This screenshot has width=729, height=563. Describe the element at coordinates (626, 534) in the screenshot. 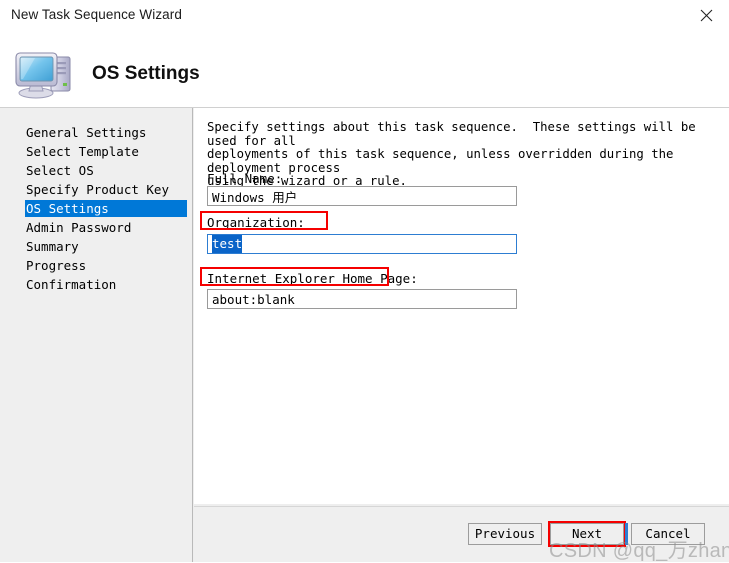

I see `next-button-focus-edge` at that location.